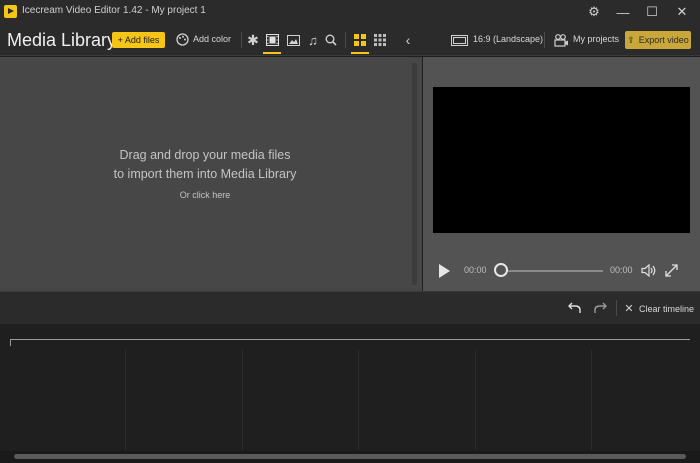 This screenshot has height=463, width=700. I want to click on image-icon, so click(293, 40).